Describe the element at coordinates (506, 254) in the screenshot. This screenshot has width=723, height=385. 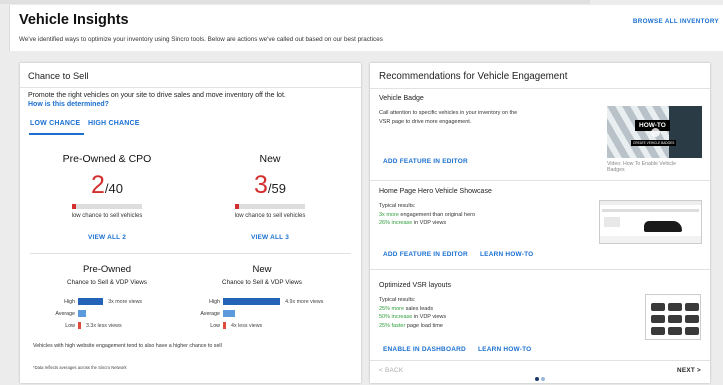
I see `learn-how-to-hero-button: LEARN HOW-TO` at that location.